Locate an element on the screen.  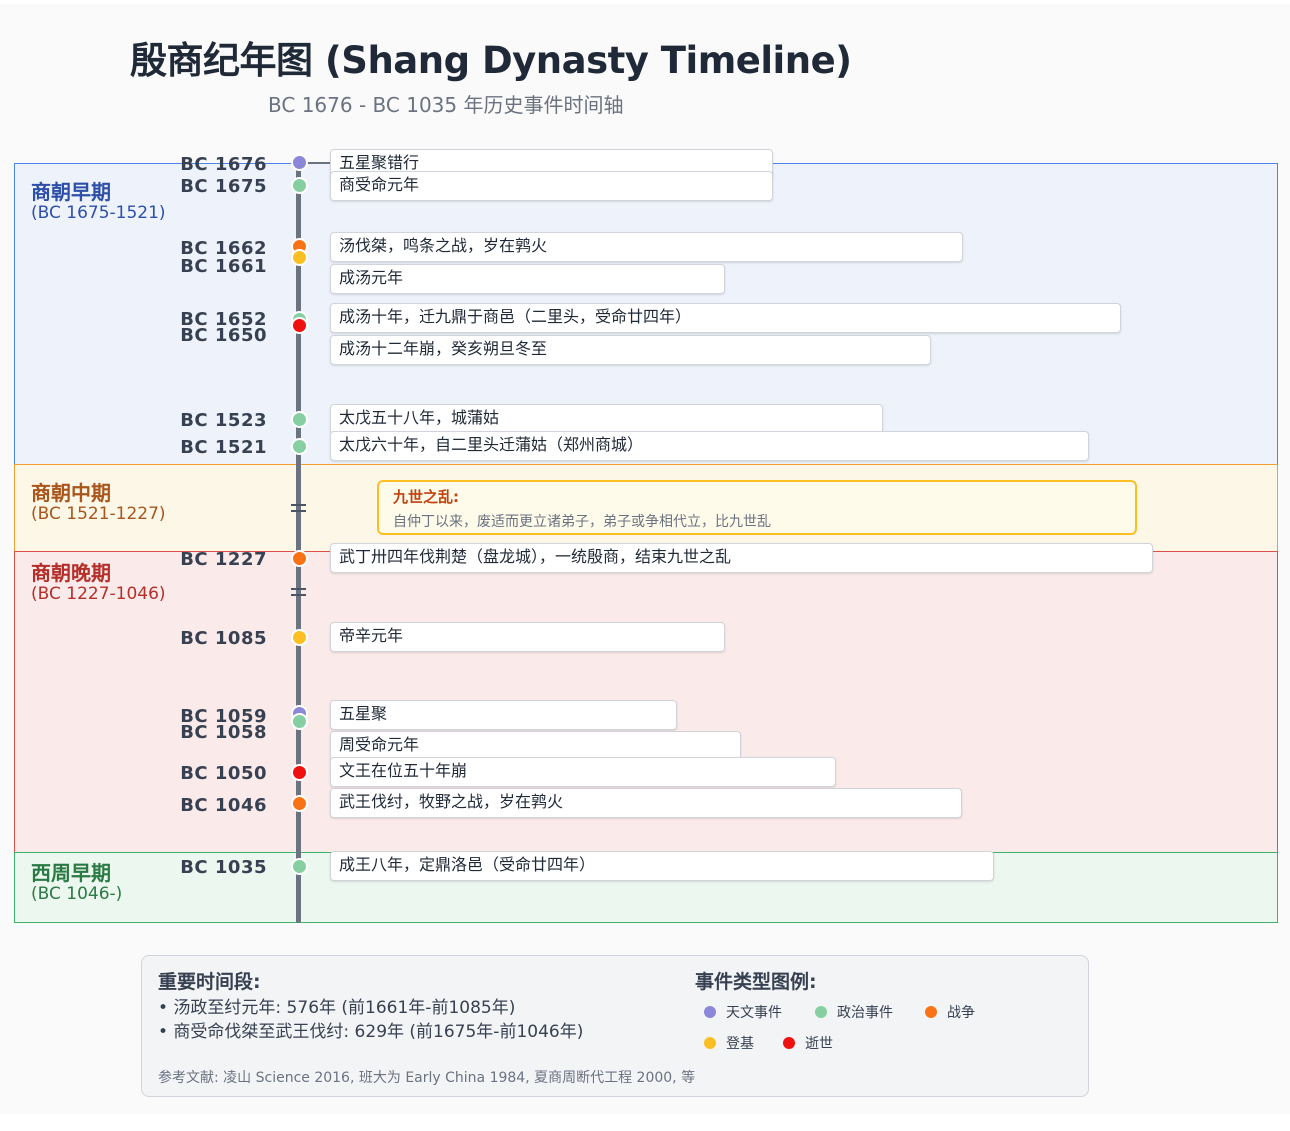
war-dot-icon is located at coordinates (931, 1012).